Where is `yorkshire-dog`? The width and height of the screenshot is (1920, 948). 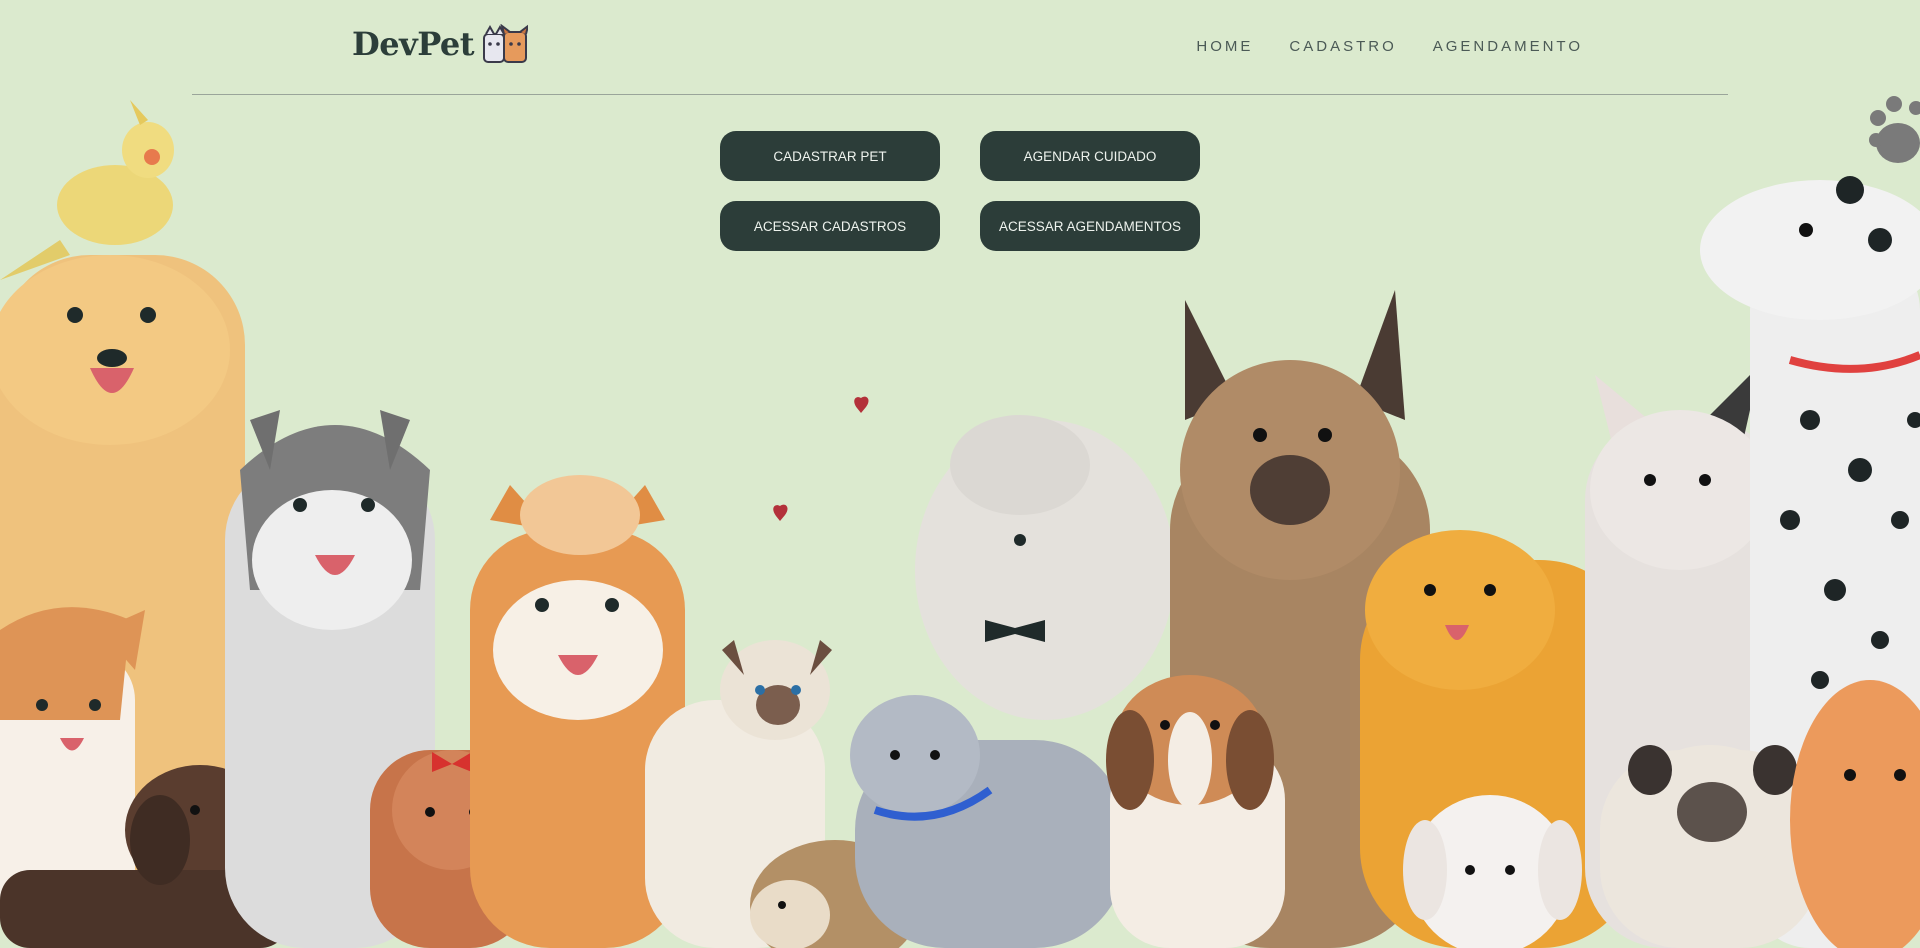
yorkshire-dog is located at coordinates (450, 849).